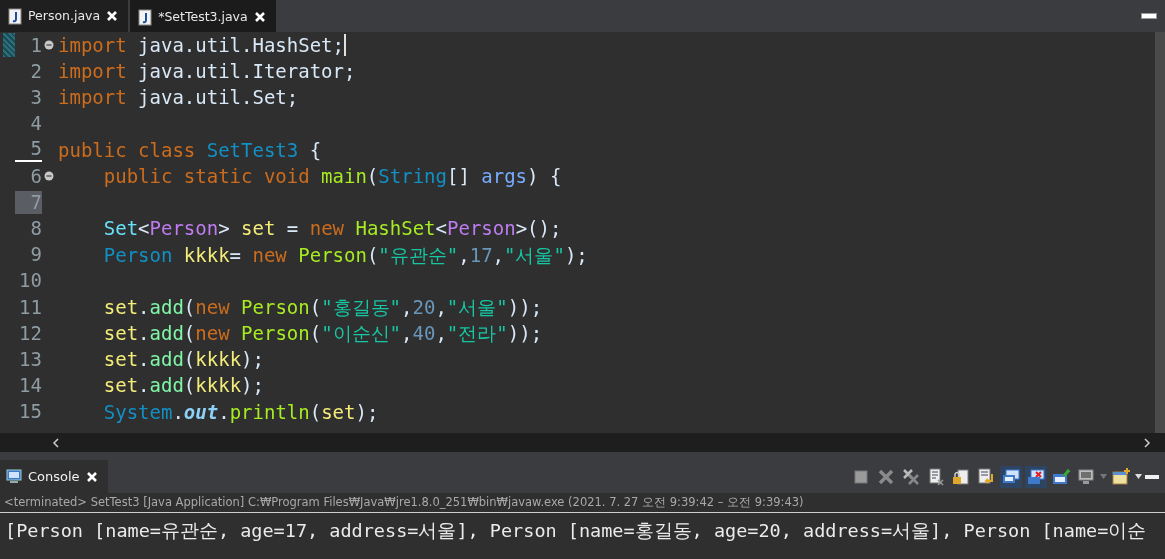 This screenshot has width=1165, height=559. I want to click on code-line: Set<Person> set = new HashSet<Person>();, so click(332, 229).